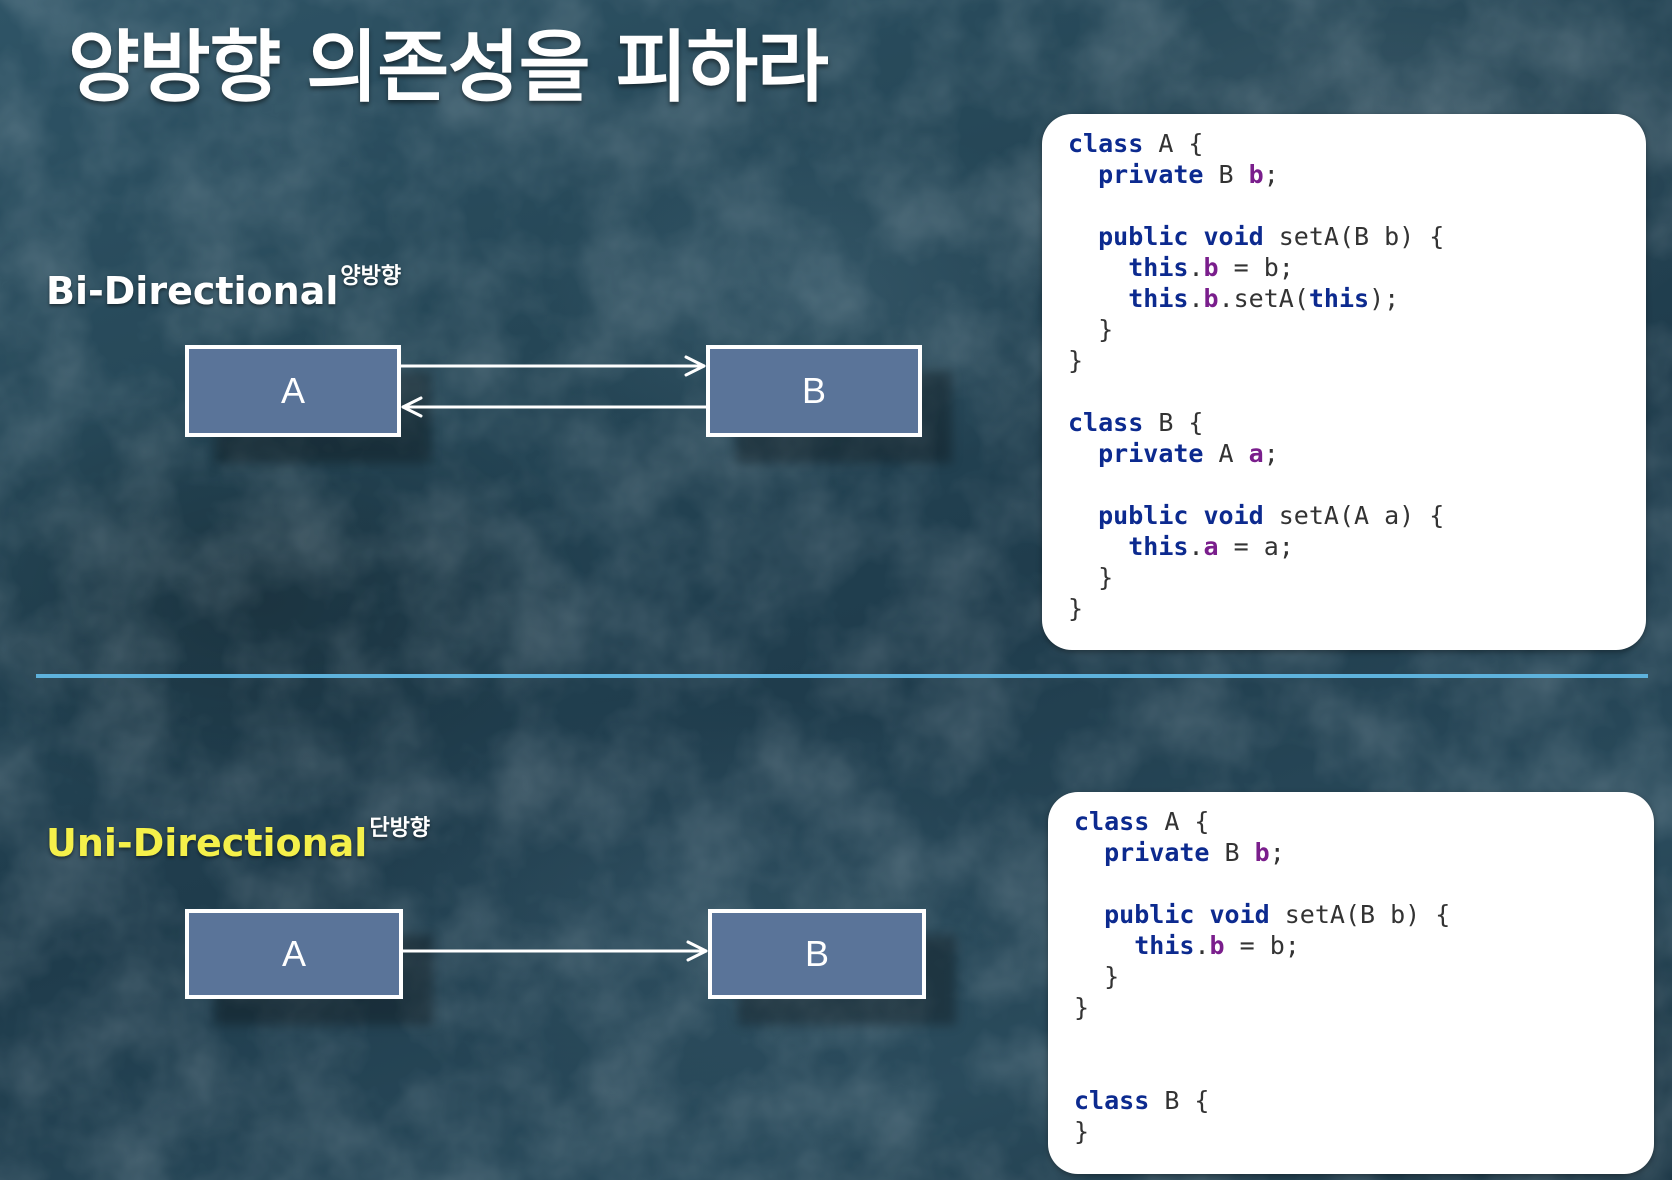 The width and height of the screenshot is (1672, 1180). What do you see at coordinates (1256, 453) in the screenshot?
I see `code-field: a` at bounding box center [1256, 453].